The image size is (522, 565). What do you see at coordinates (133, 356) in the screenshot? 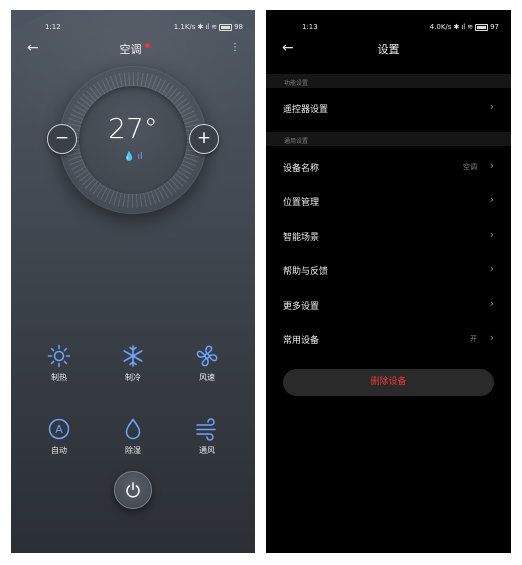
I see `snowflake-icon` at bounding box center [133, 356].